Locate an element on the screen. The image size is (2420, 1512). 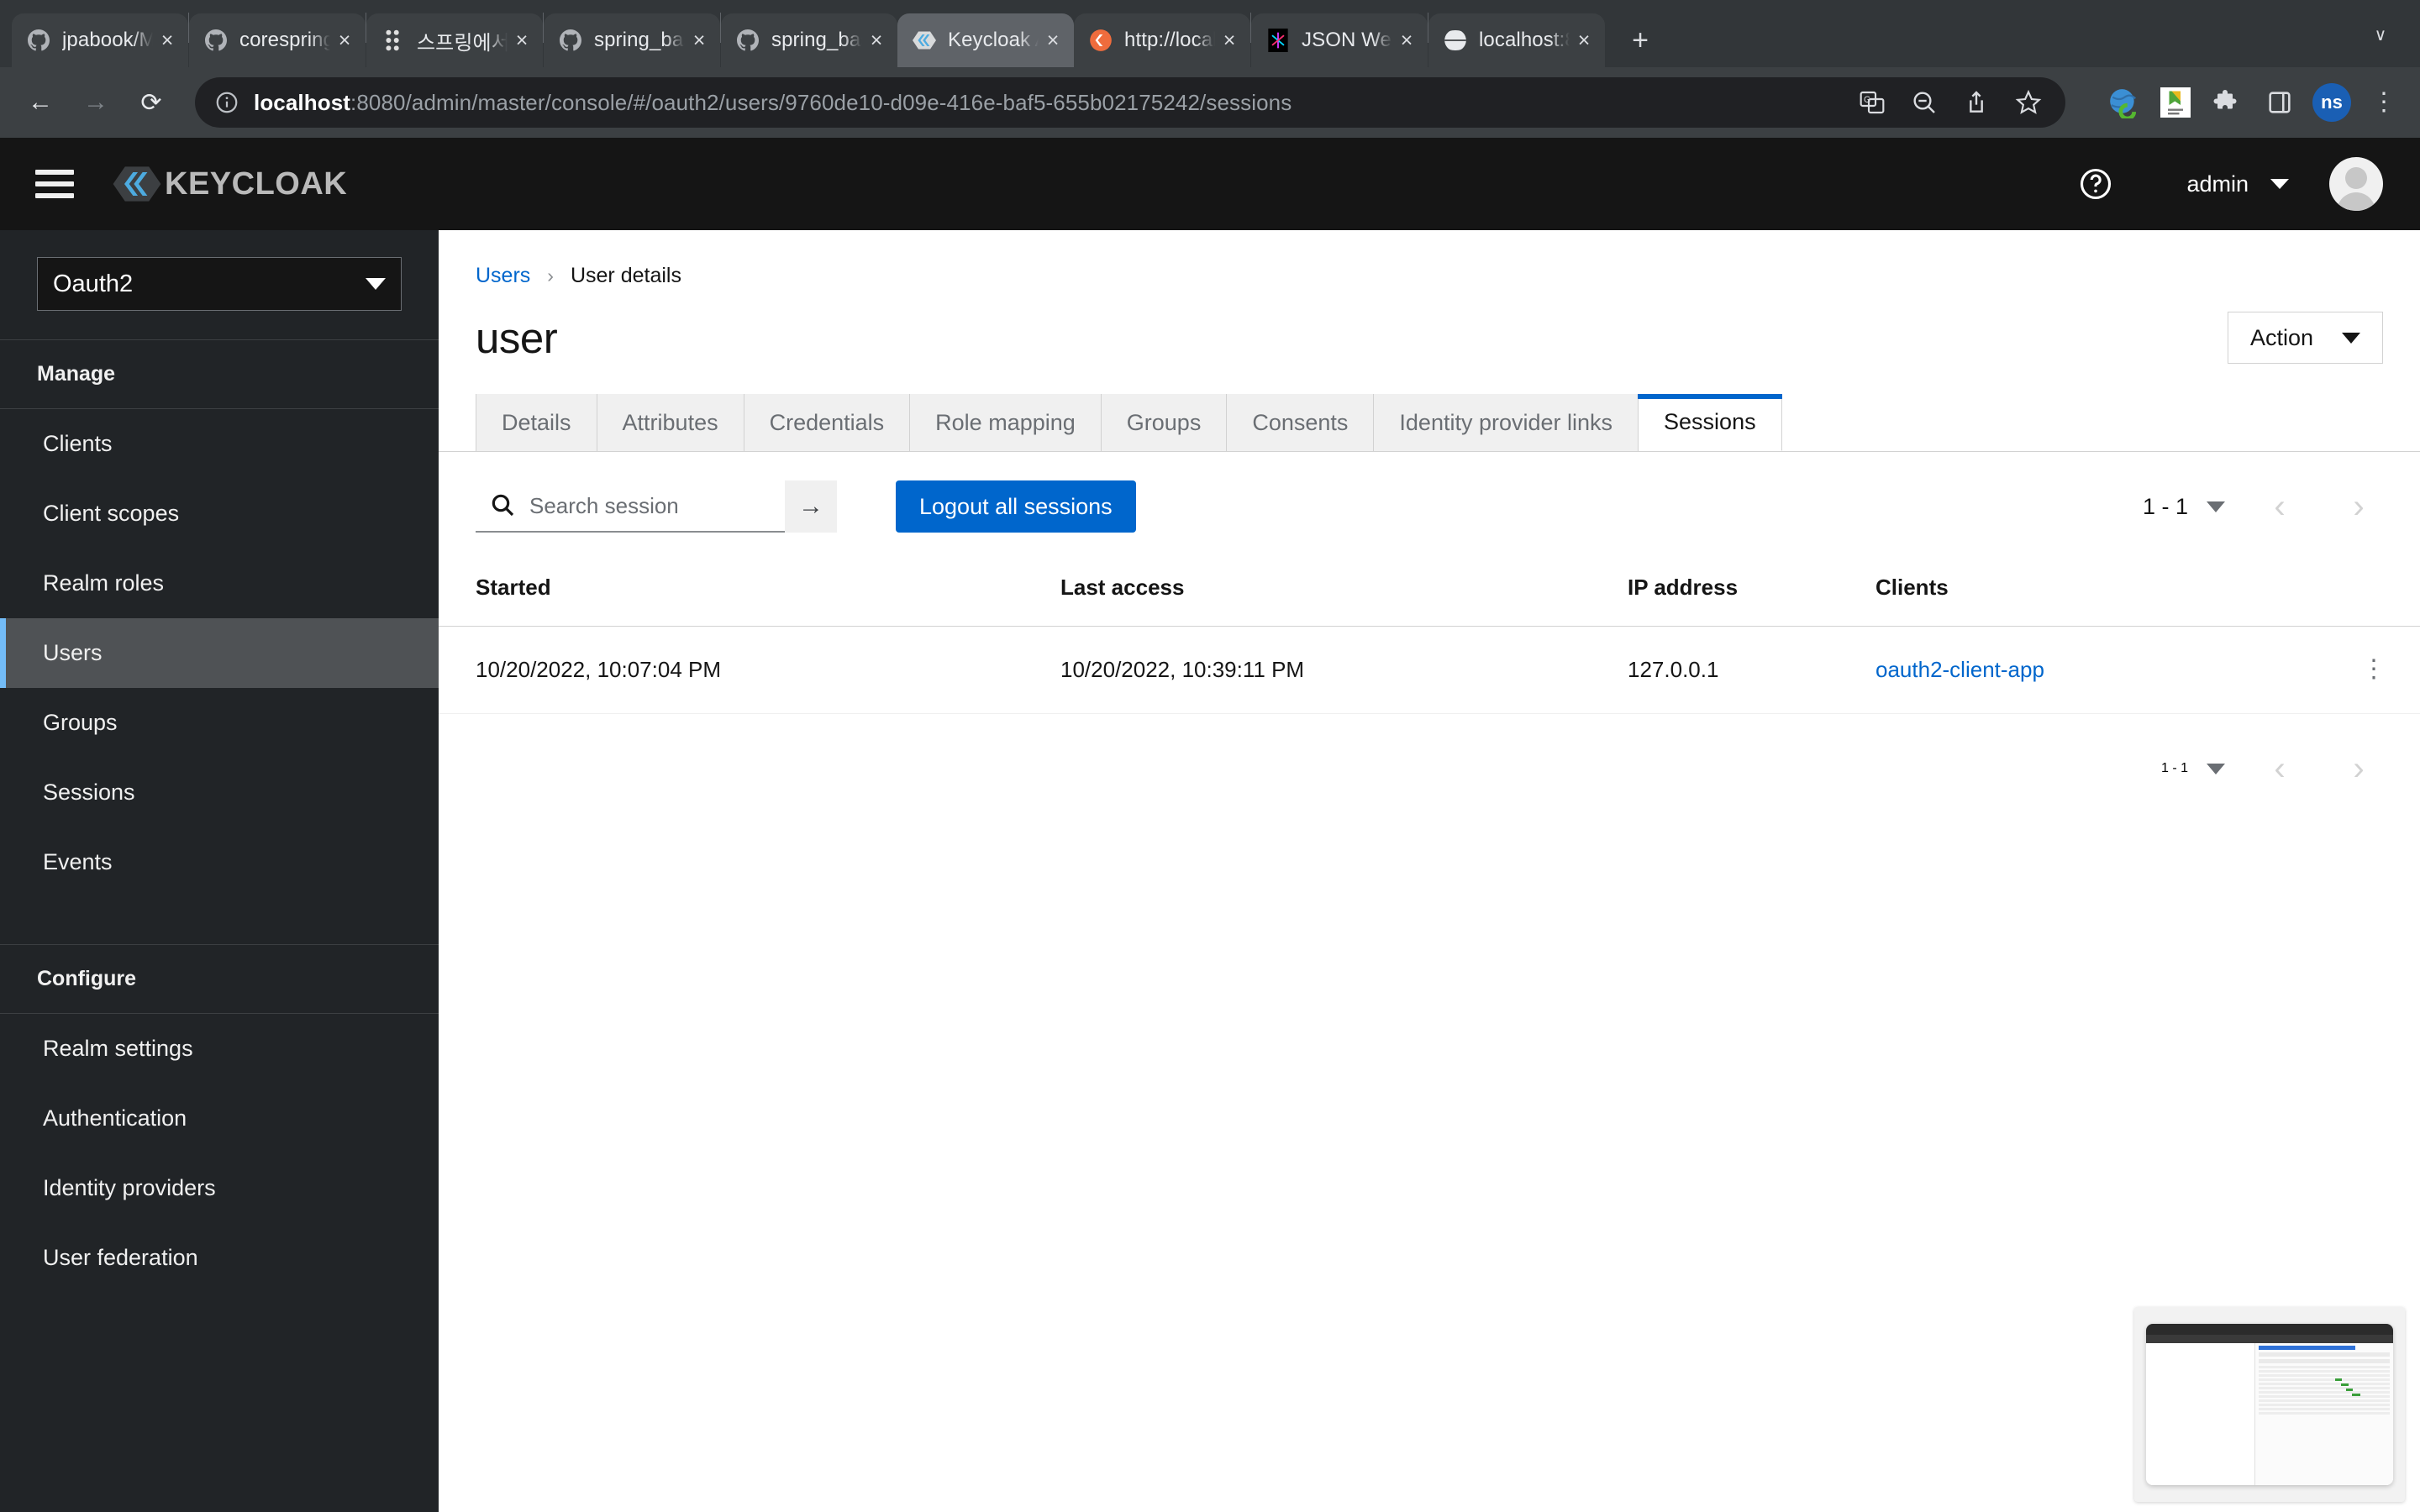
translate-icon: G is located at coordinates (1872, 102).